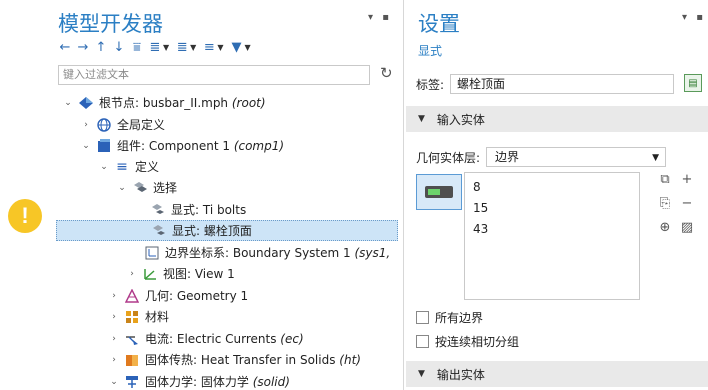 The height and width of the screenshot is (390, 708). I want to click on panel-title: 模型开发器, so click(110, 24).